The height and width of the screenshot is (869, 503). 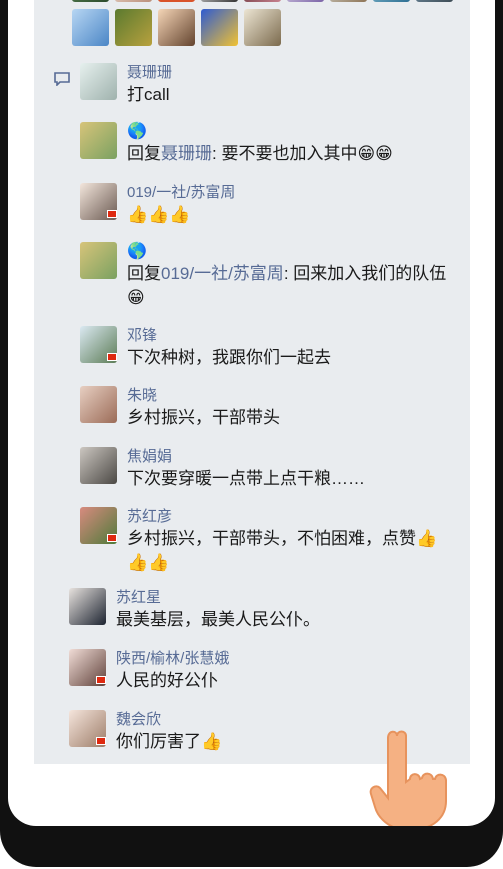 I want to click on commenter-name: 陕西/榆林/张慧娥, so click(x=286, y=659).